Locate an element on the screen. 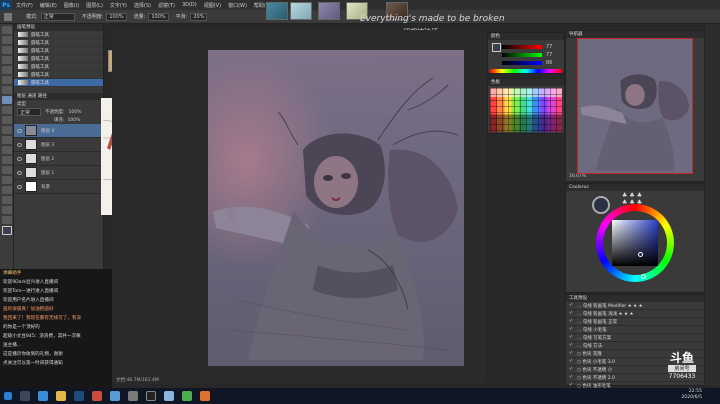 The height and width of the screenshot is (404, 720). spectrum-bar is located at coordinates (526, 71).